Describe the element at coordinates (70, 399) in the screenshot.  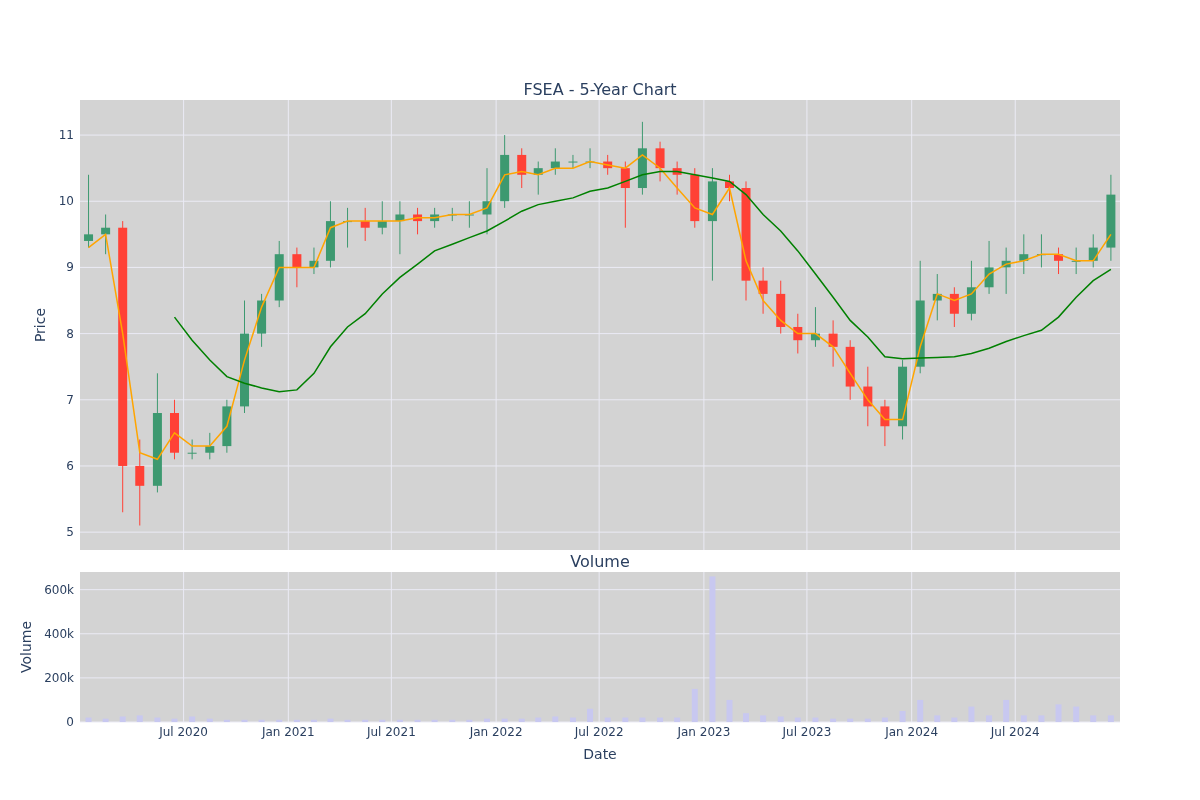
I see `y-tick-label: 7` at that location.